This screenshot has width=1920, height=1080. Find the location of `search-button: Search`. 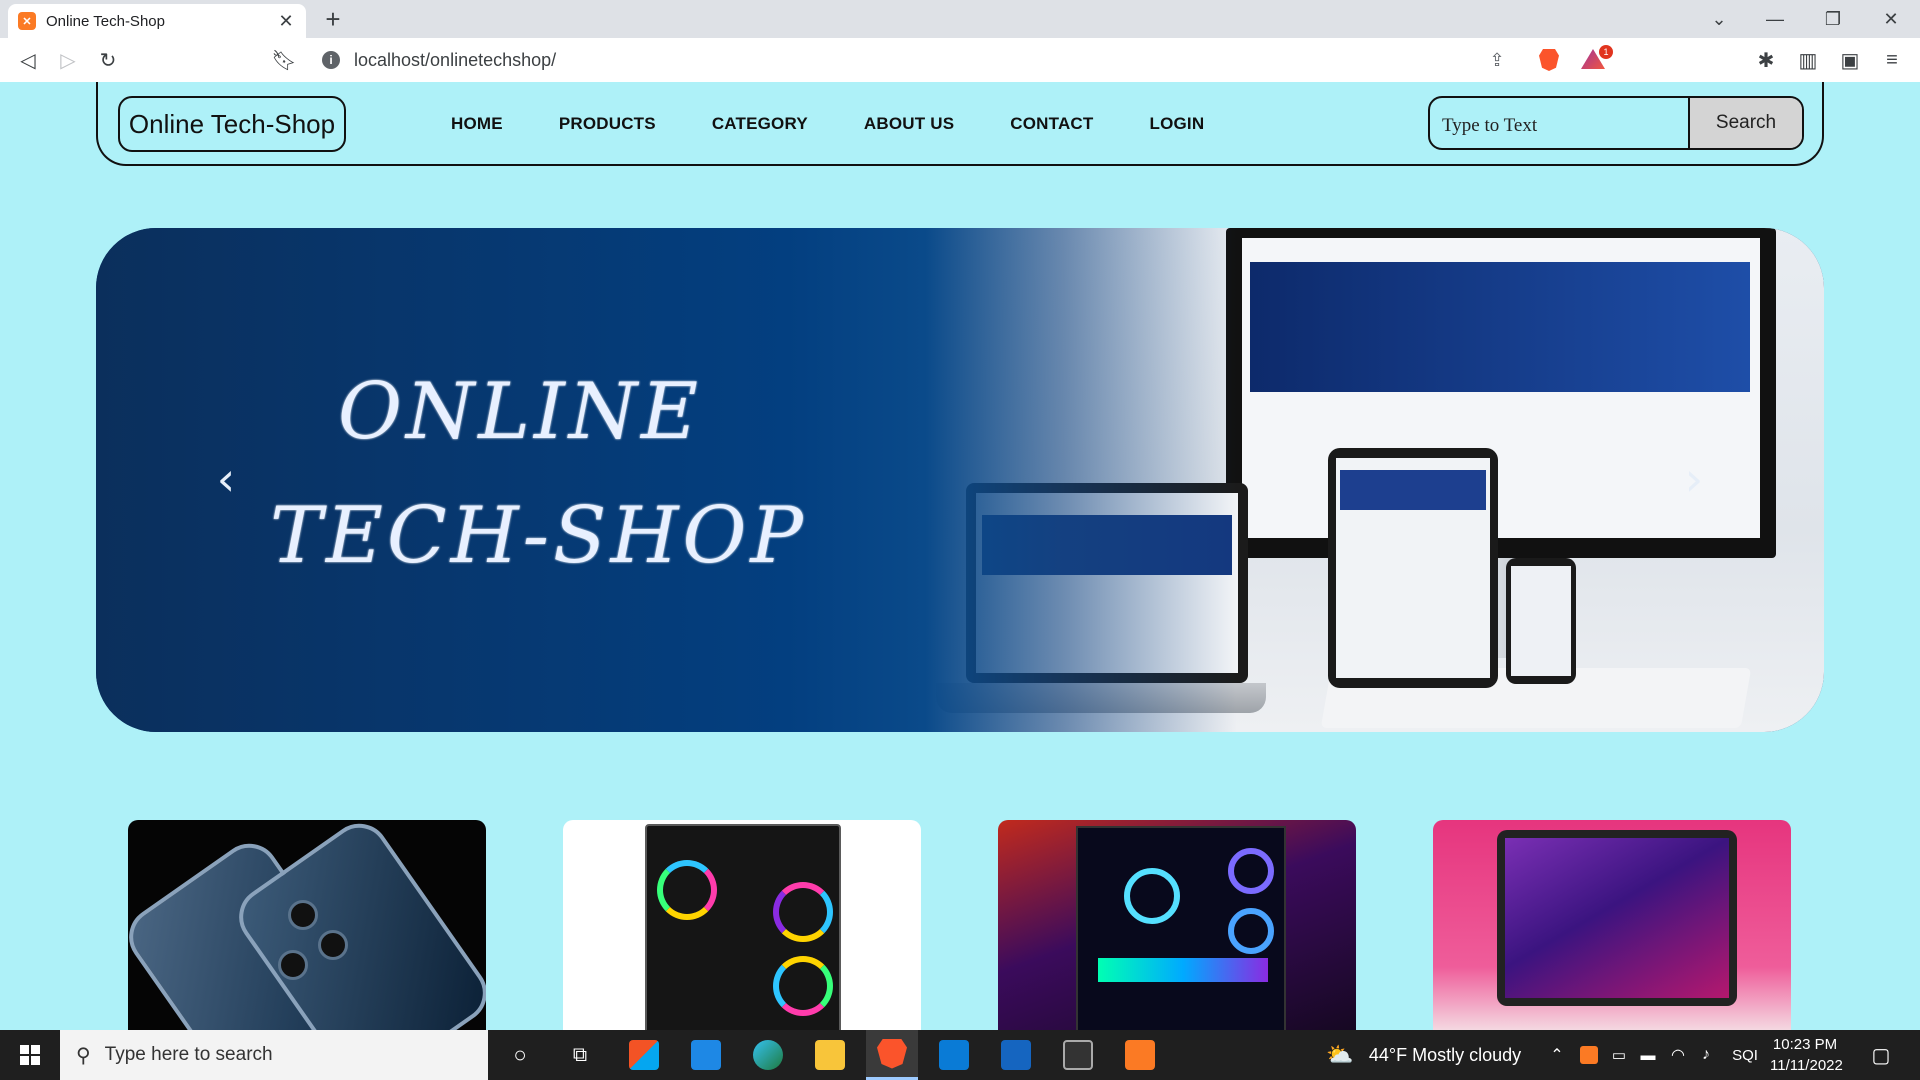

search-button: Search is located at coordinates (1745, 123).